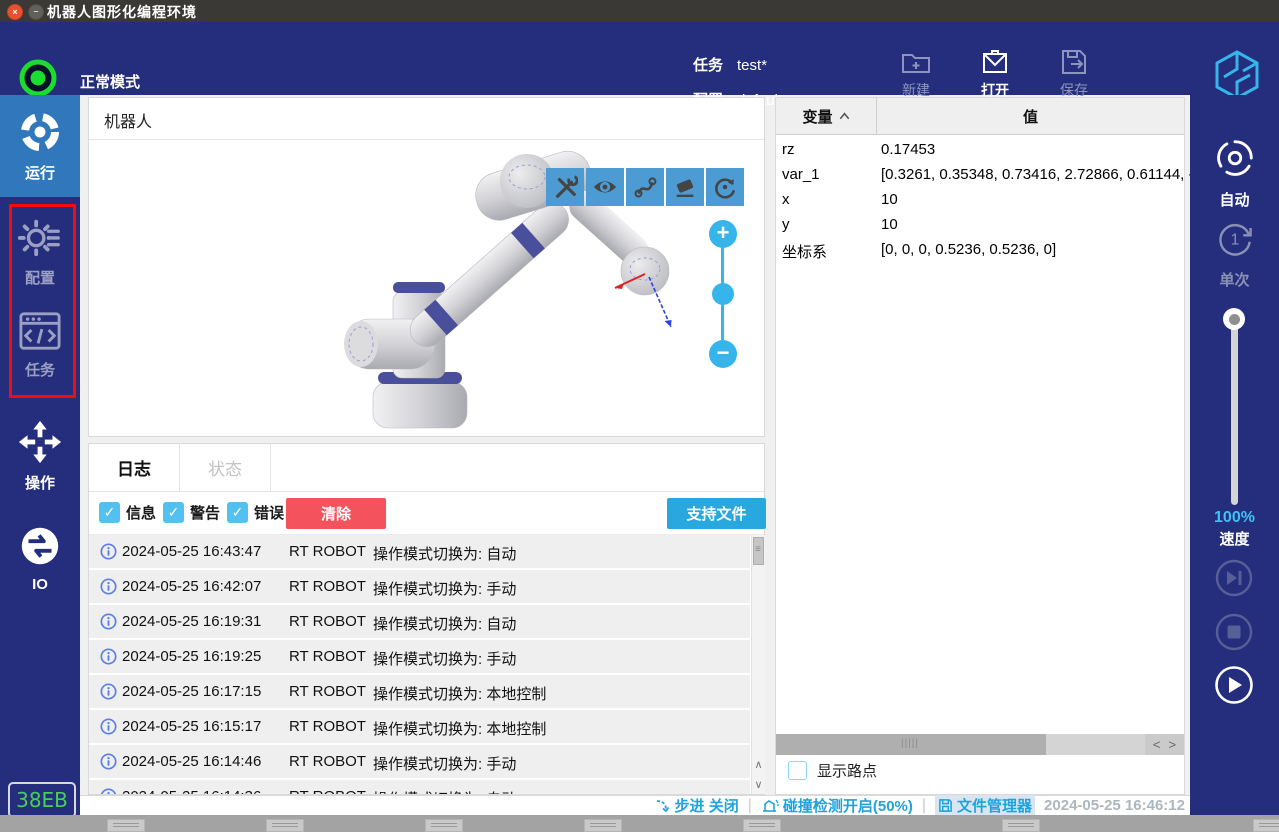 The height and width of the screenshot is (832, 1279). What do you see at coordinates (40, 237) in the screenshot?
I see `gear-icon` at bounding box center [40, 237].